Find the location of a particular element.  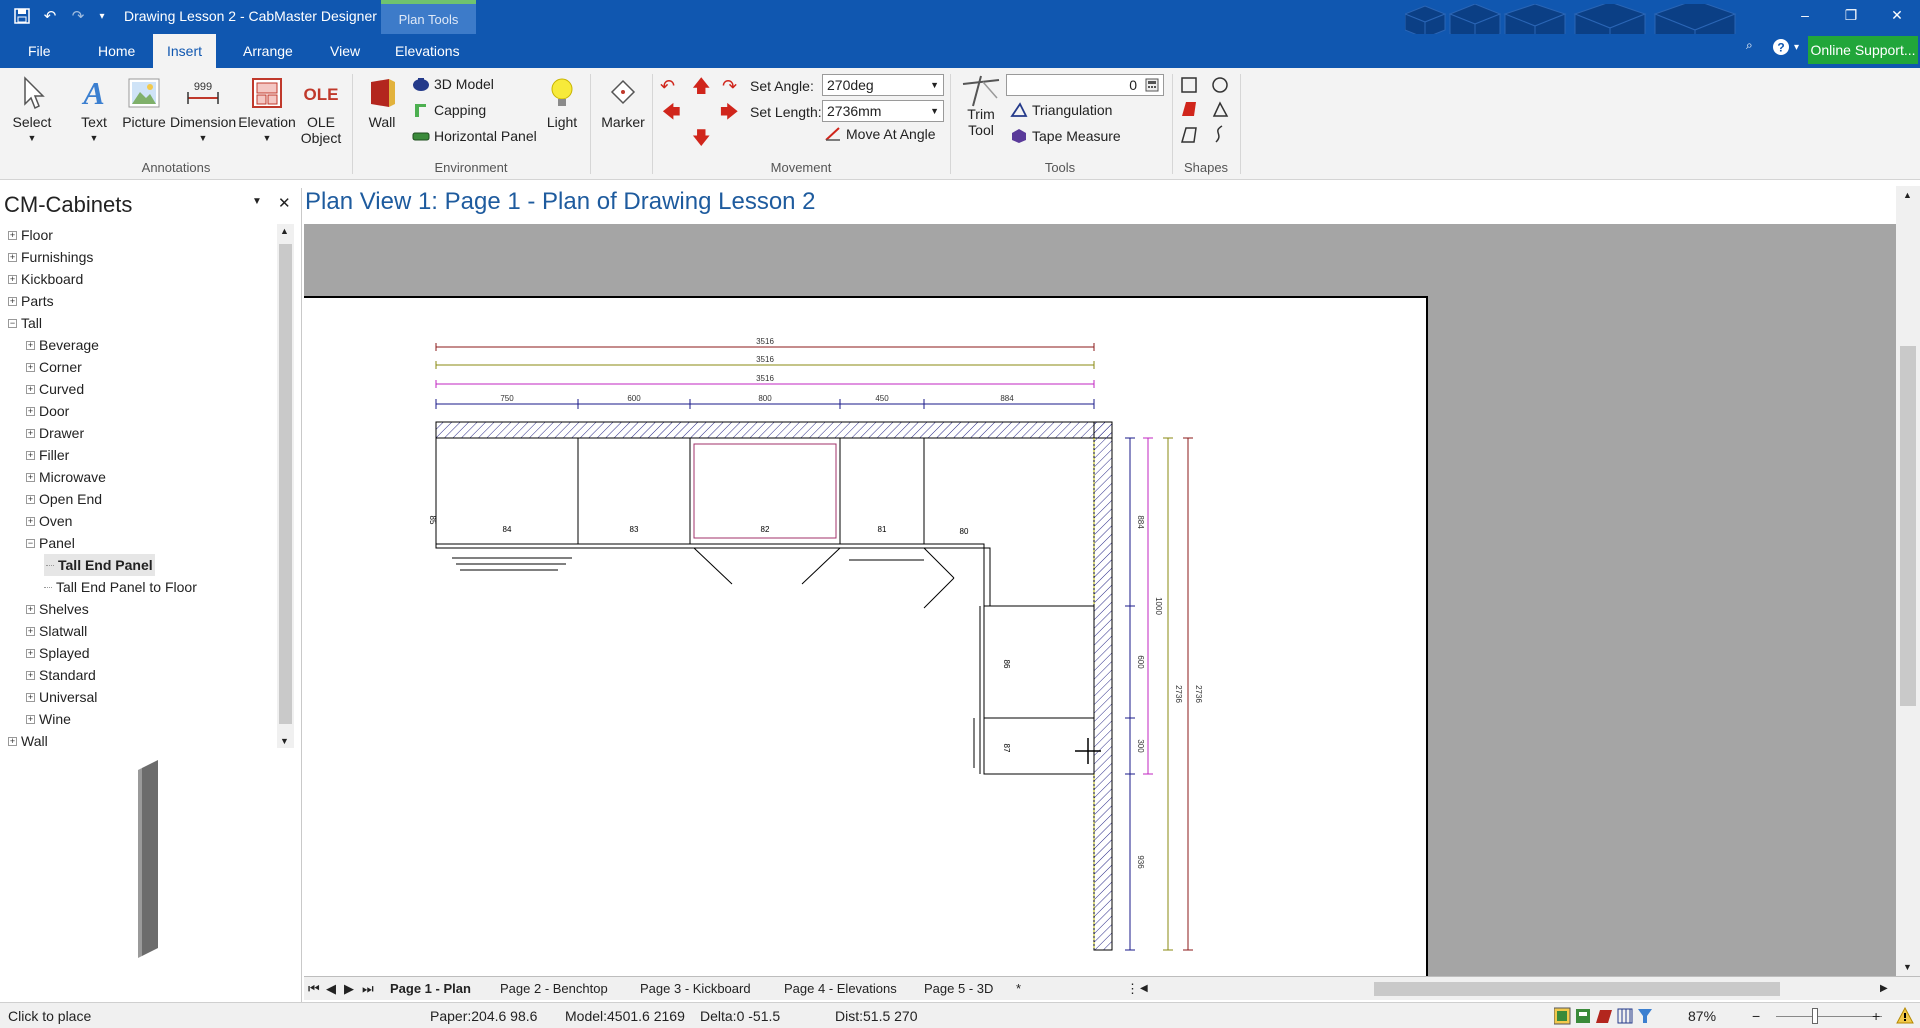

tree-item: + Parts is located at coordinates (31, 301).